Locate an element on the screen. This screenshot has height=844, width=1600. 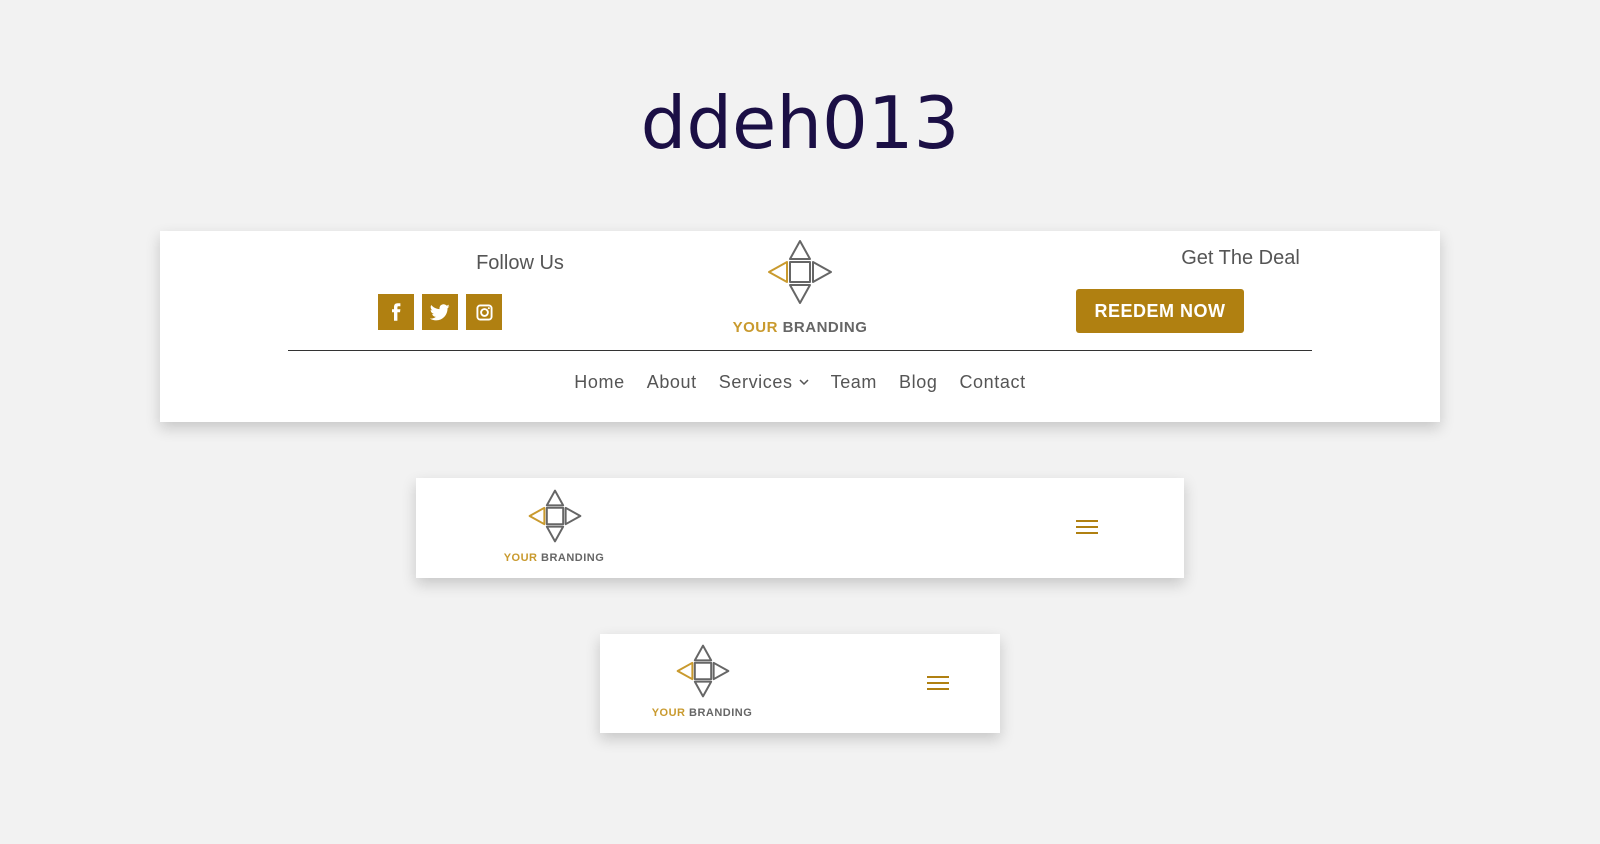
instagram-icon is located at coordinates (484, 312).